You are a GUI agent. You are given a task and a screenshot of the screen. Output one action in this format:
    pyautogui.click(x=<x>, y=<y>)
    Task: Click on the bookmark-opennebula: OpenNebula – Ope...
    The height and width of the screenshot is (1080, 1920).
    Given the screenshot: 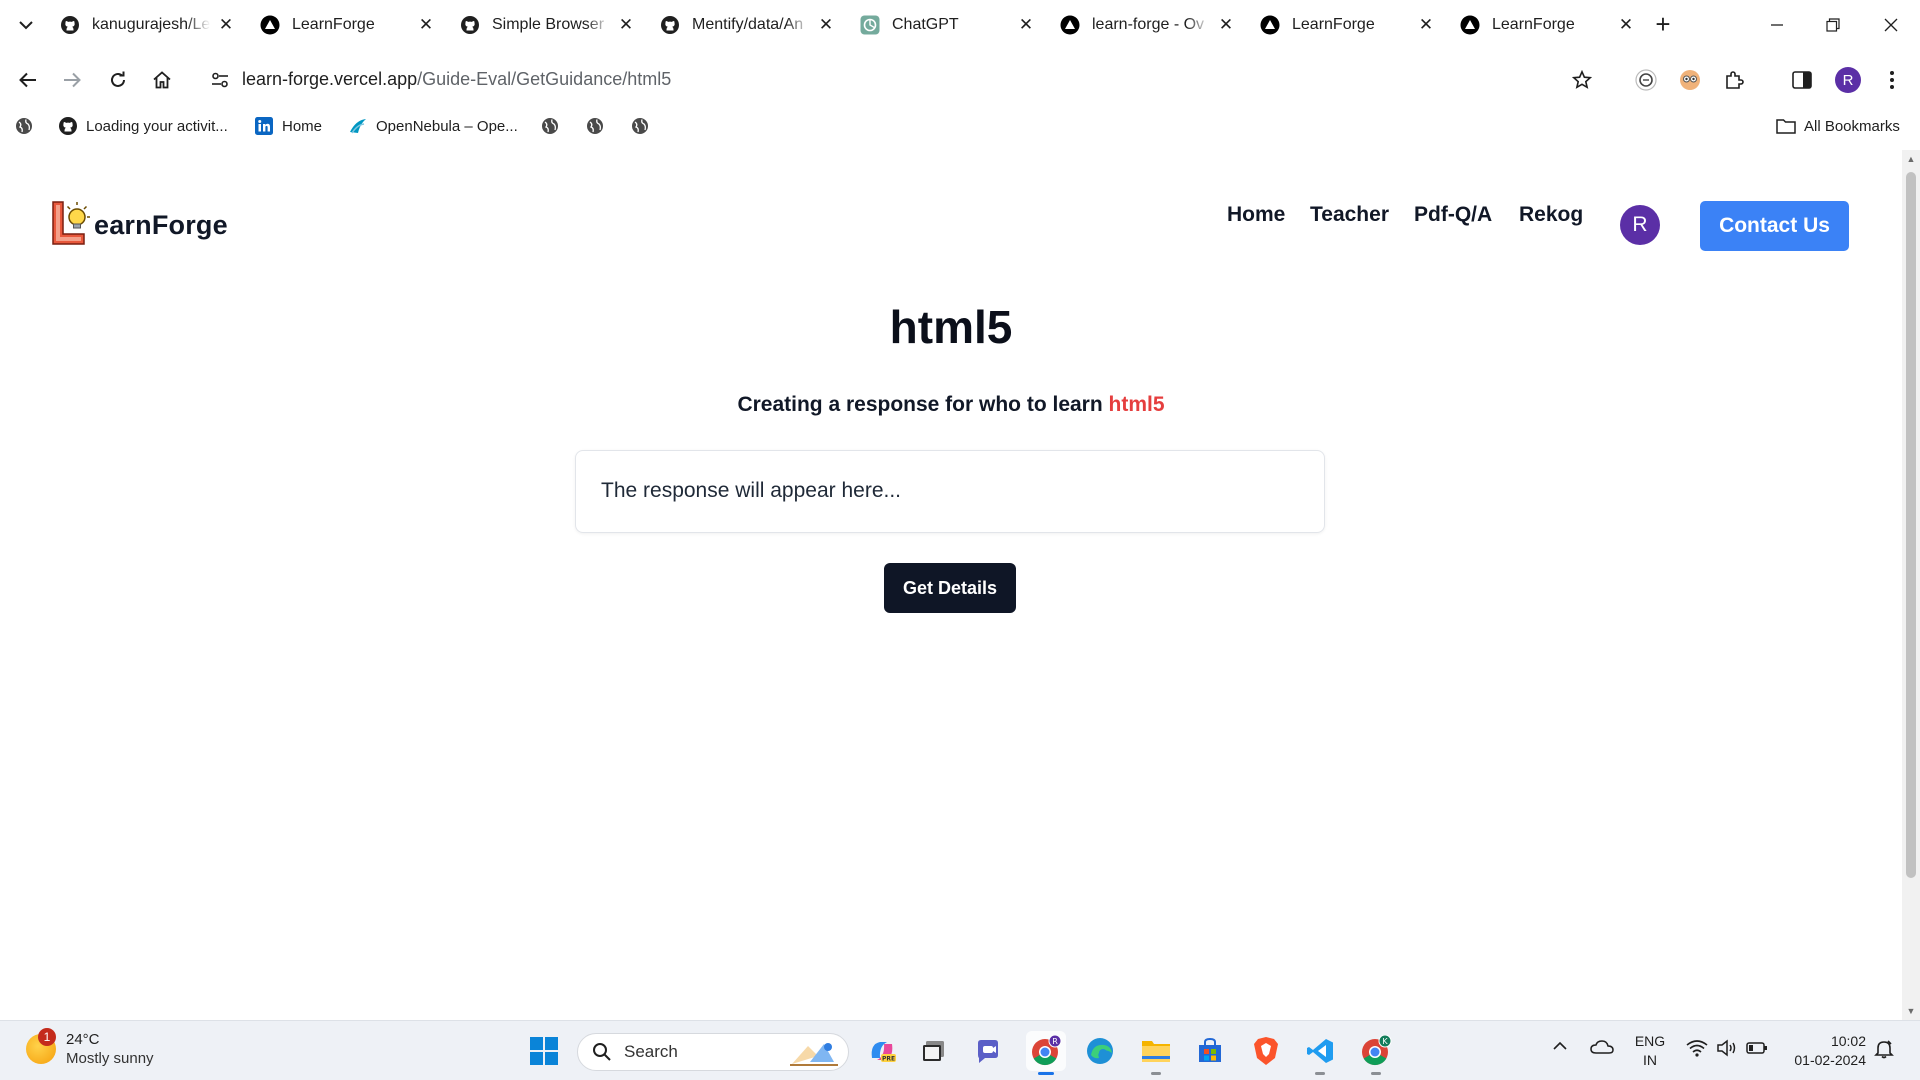 What is the action you would take?
    pyautogui.click(x=433, y=126)
    